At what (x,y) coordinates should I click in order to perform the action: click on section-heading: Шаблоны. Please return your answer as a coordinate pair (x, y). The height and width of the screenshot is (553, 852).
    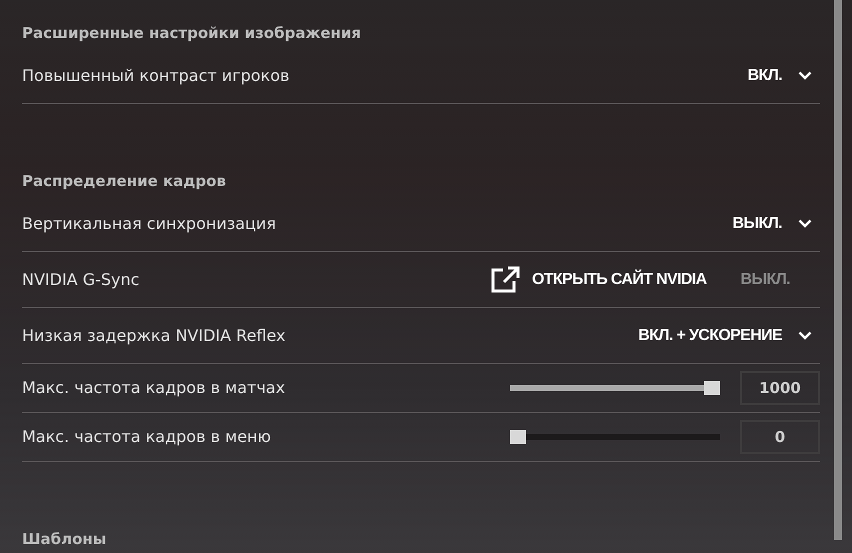
    Looking at the image, I should click on (65, 539).